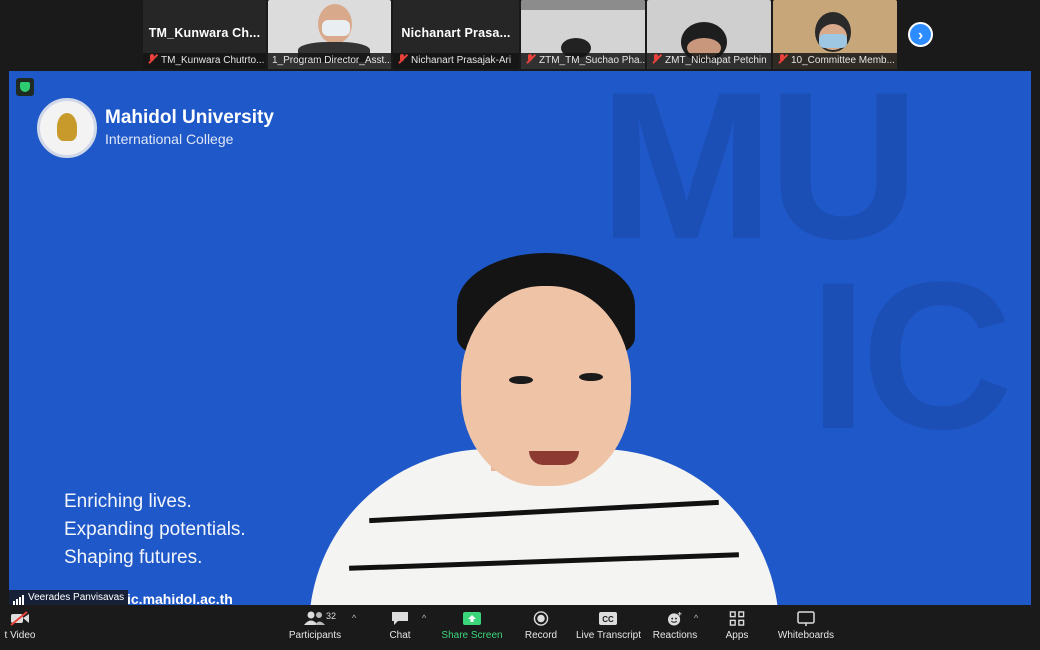  Describe the element at coordinates (314, 618) in the screenshot. I see `participants-icon` at that location.